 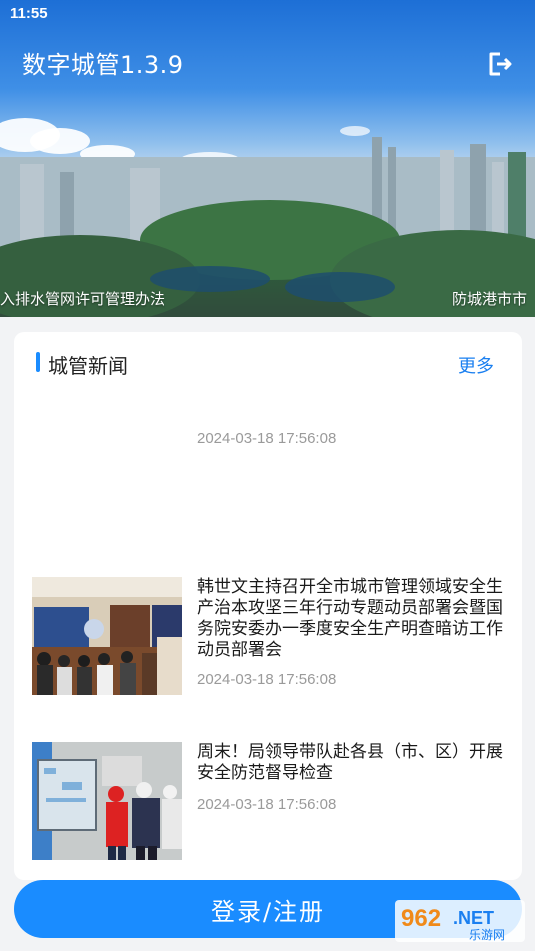 What do you see at coordinates (38, 362) in the screenshot?
I see `section-accent-bar` at bounding box center [38, 362].